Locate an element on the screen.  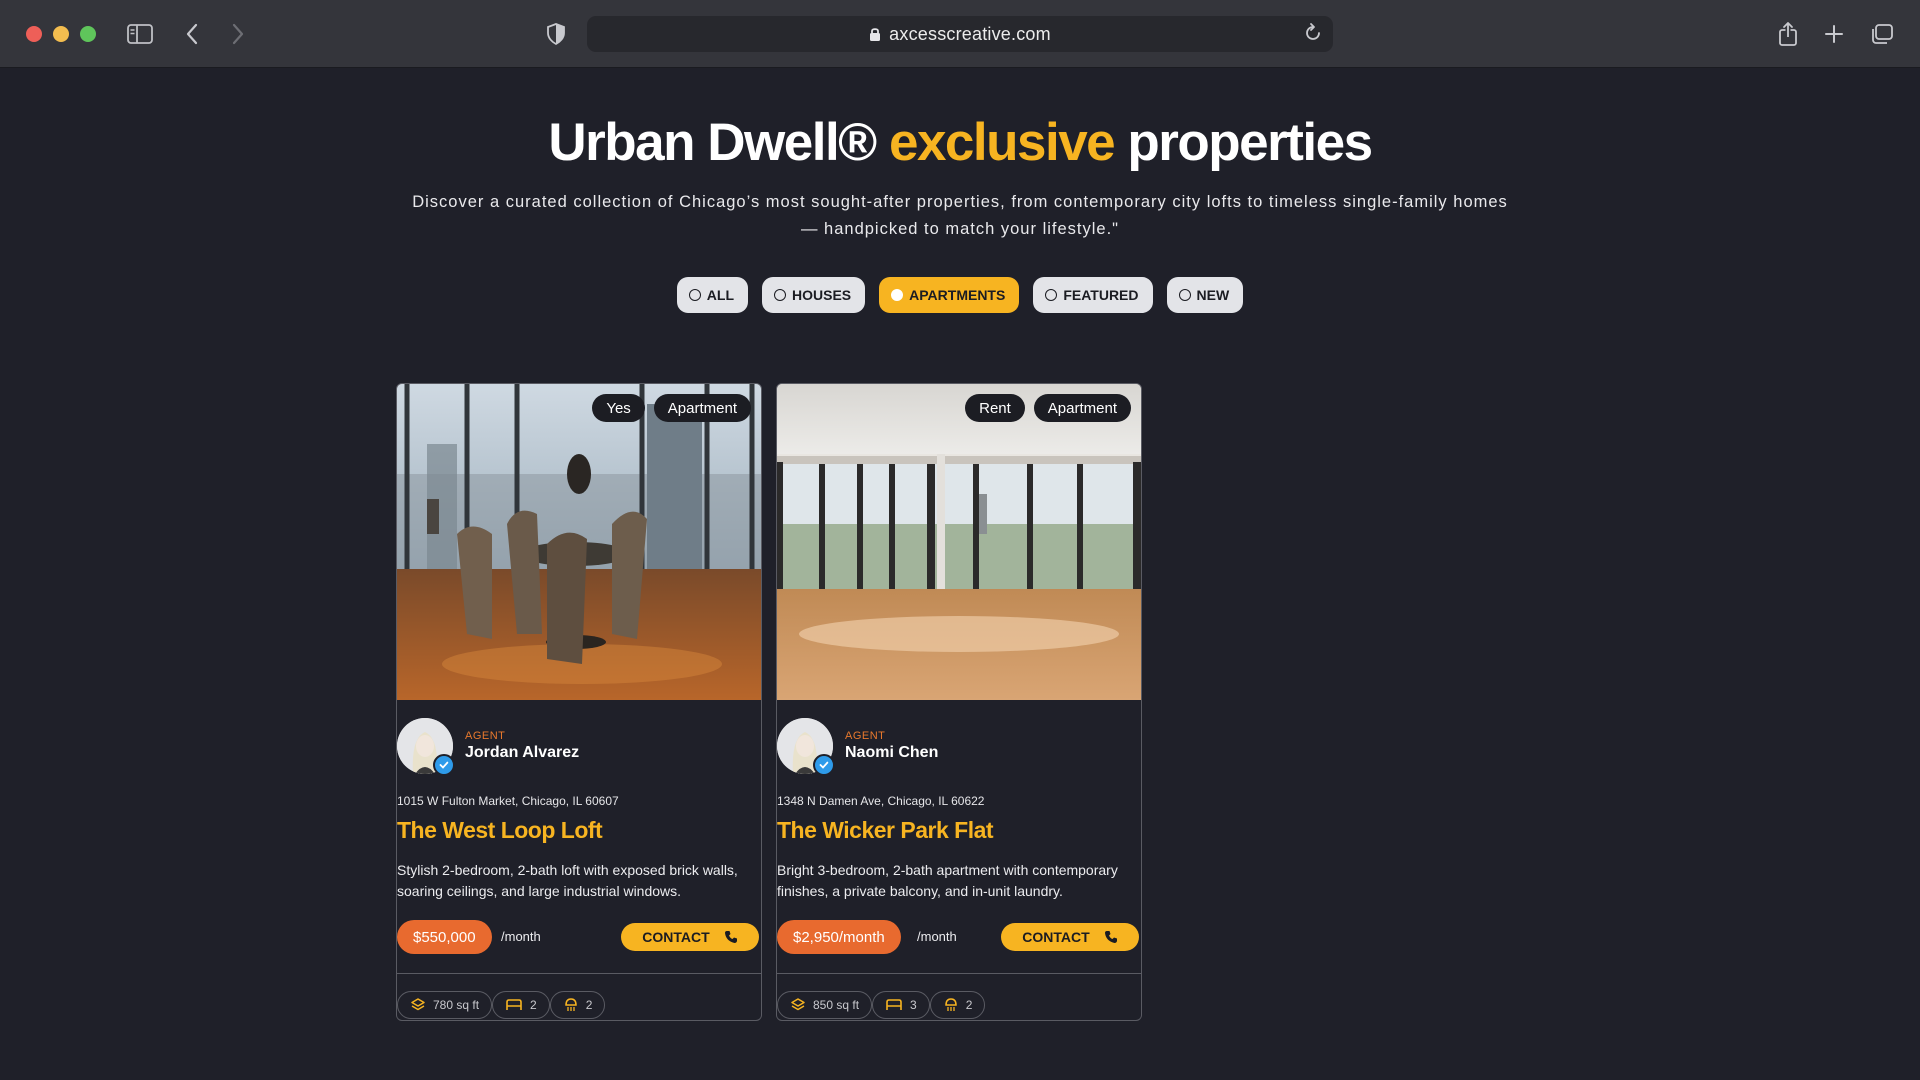
property-address: 1015 W Fulton Market, Chicago, IL 60607 is located at coordinates (508, 801).